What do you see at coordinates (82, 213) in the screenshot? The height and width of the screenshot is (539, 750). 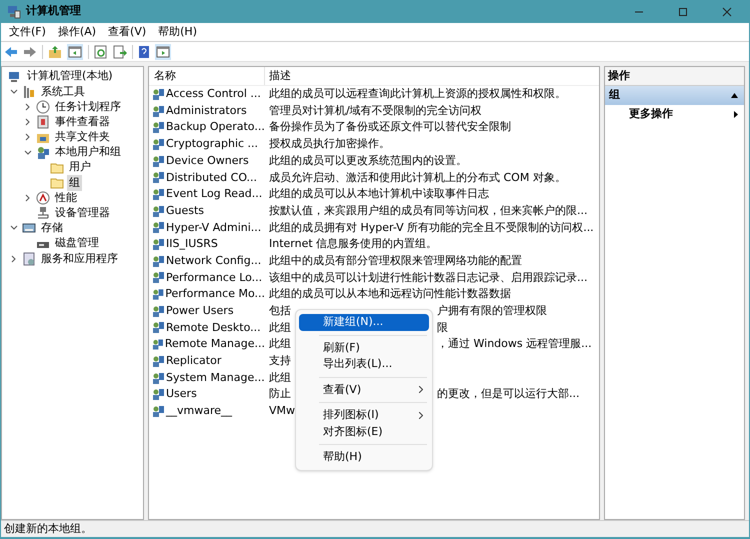 I see `tree-item: 设备管理器` at bounding box center [82, 213].